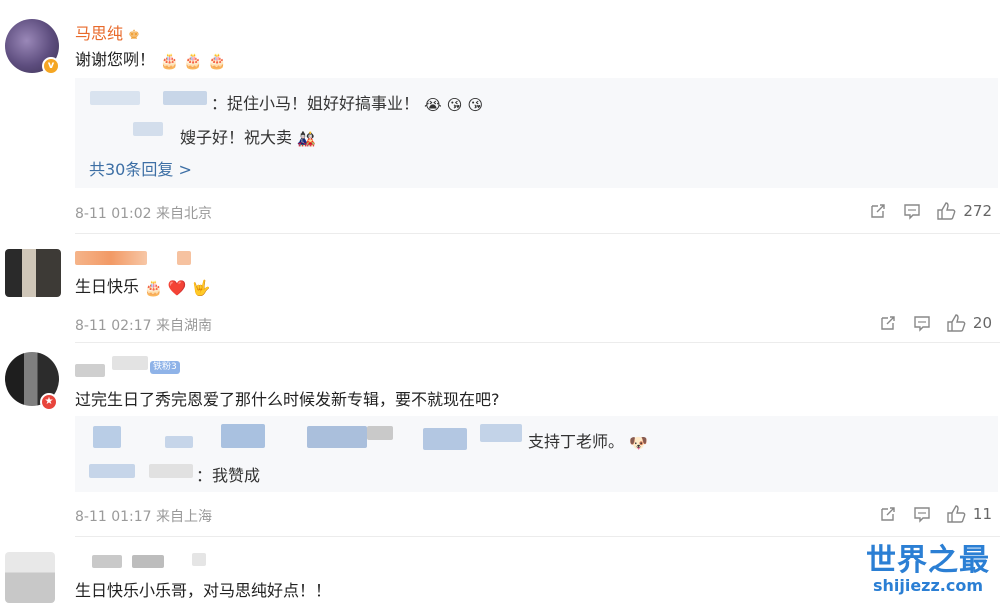 The width and height of the screenshot is (1000, 603). I want to click on site-watermark: 世界之最 shijiezz.com, so click(928, 570).